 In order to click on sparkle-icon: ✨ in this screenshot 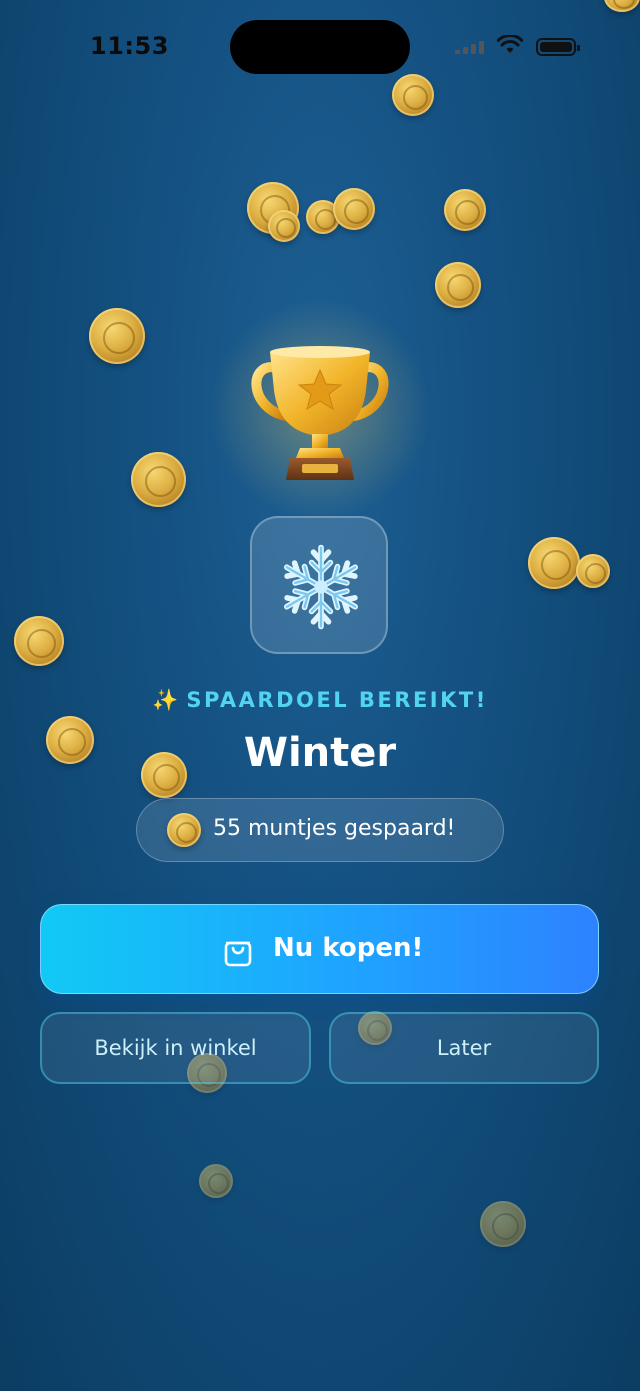, I will do `click(165, 700)`.